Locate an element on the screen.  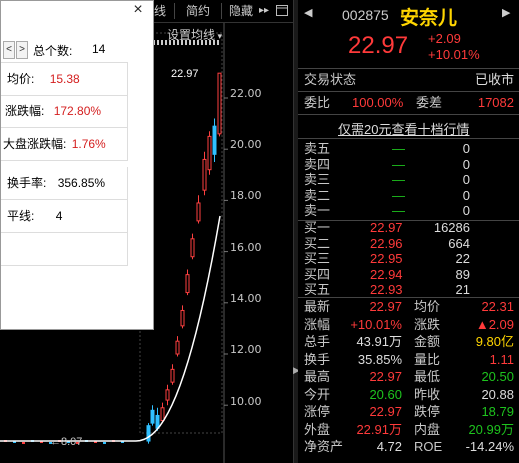
toolbar-item-hide: 隐藏 is located at coordinates (241, 11).